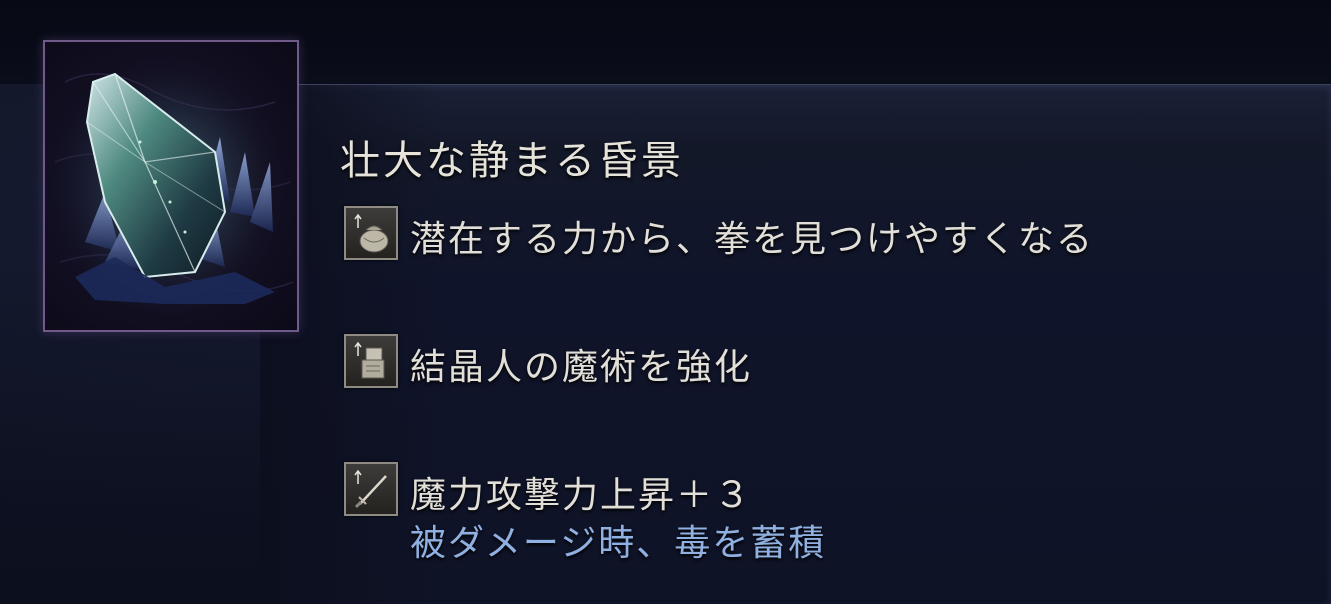  I want to click on effect-text: 潜在する力から、拳を見つけやすくなる, so click(752, 239).